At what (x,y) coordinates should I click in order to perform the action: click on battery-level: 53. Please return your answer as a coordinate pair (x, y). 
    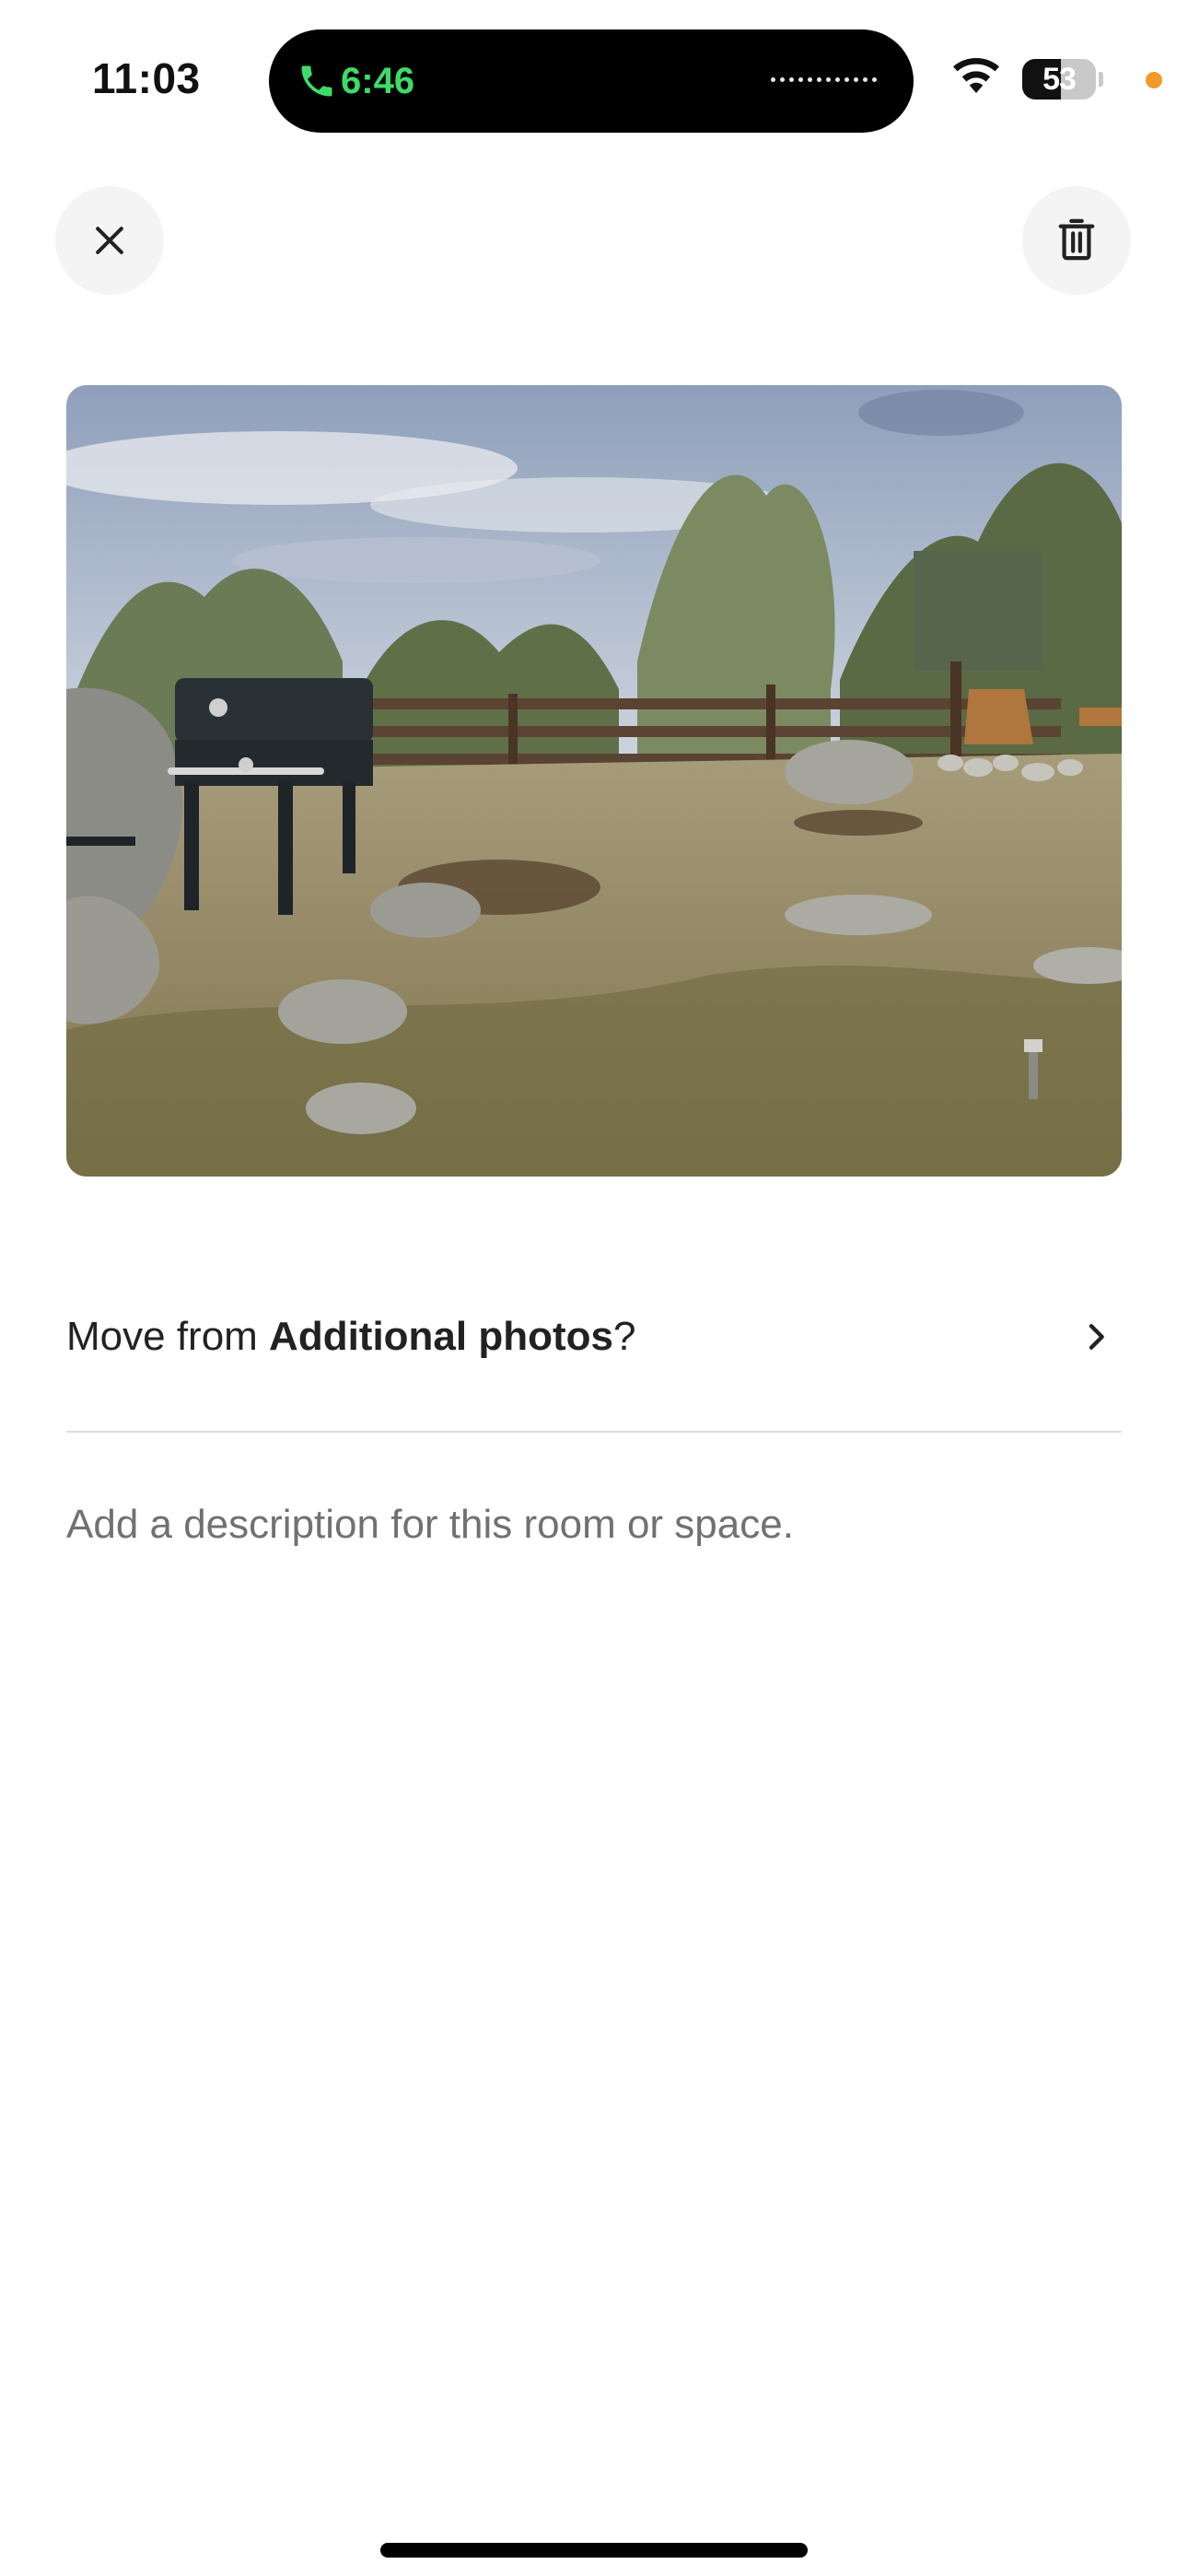
    Looking at the image, I should click on (1060, 79).